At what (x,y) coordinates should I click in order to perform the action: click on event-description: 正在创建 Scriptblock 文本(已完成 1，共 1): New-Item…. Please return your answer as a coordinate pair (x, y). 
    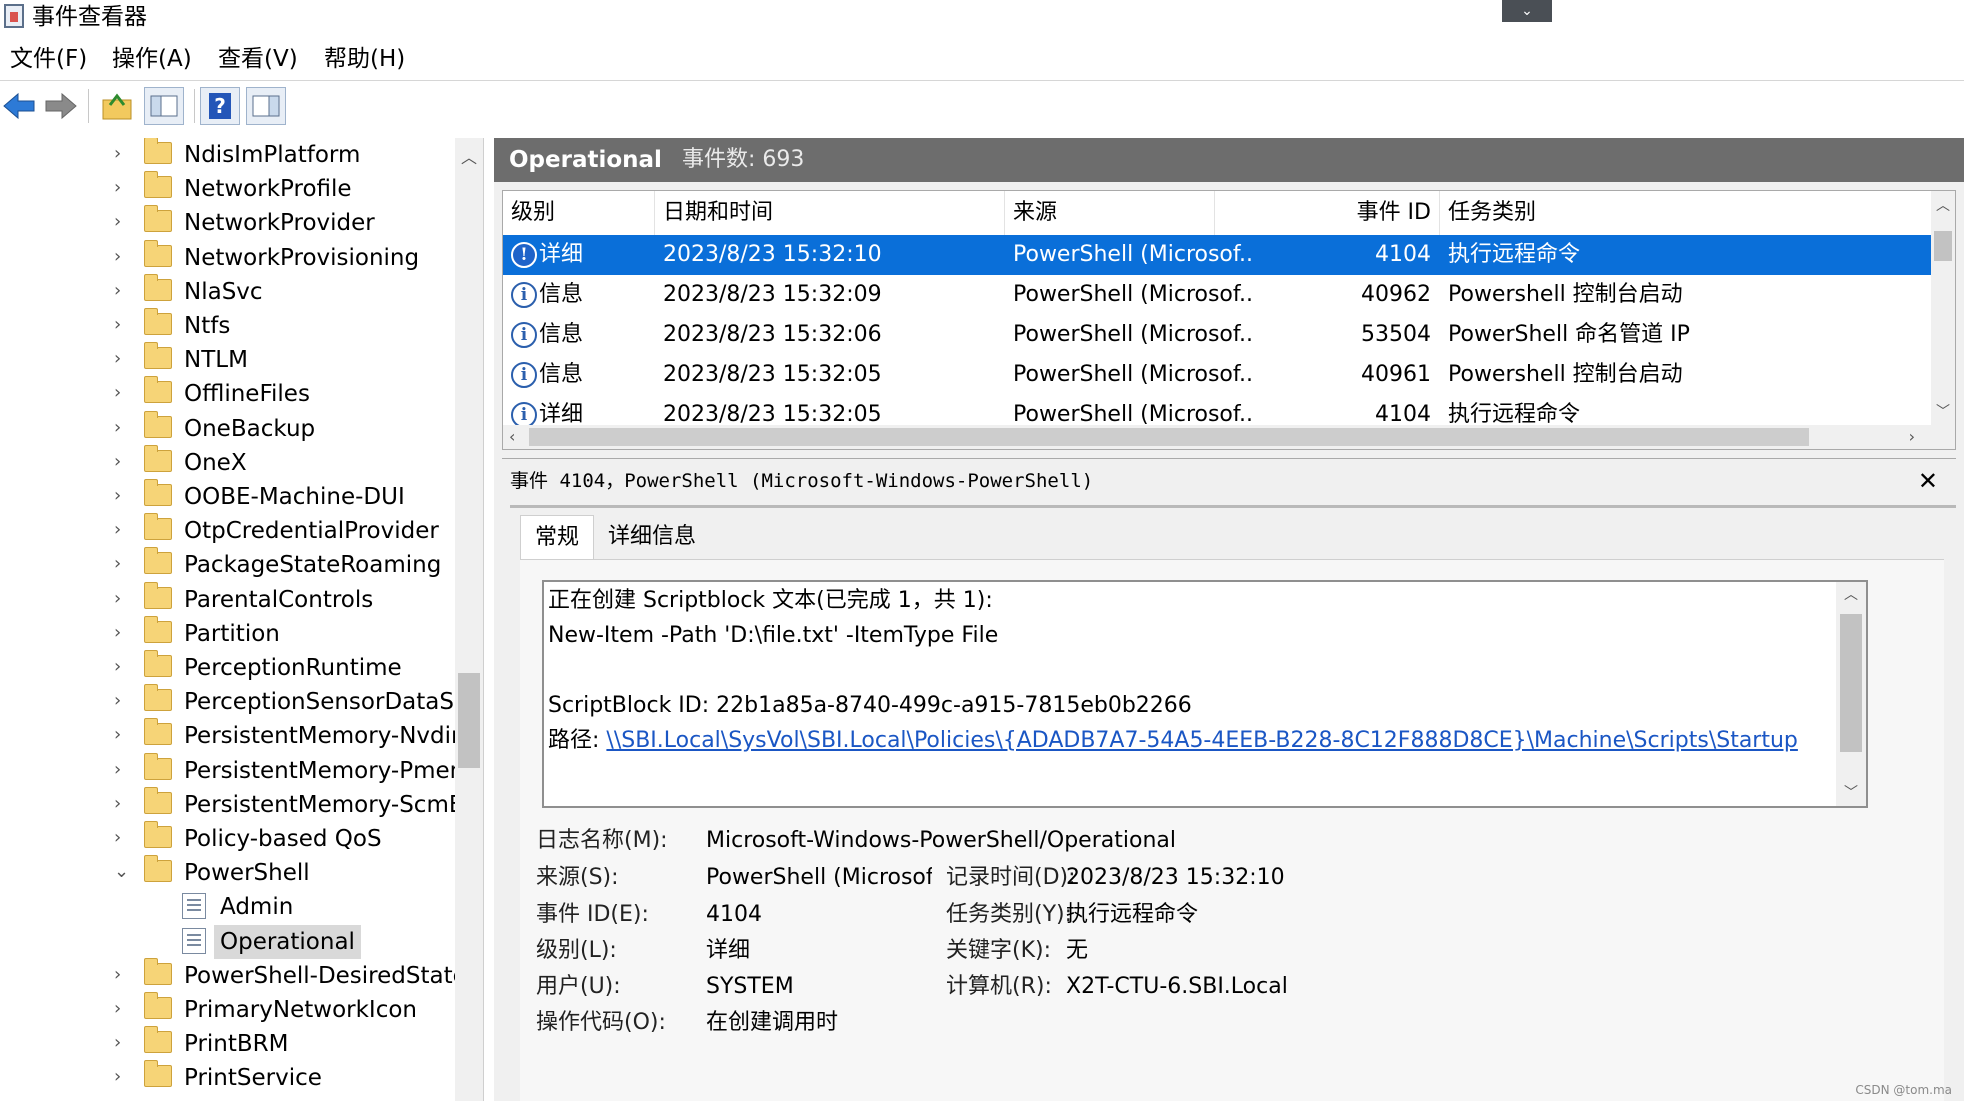
    Looking at the image, I should click on (1205, 694).